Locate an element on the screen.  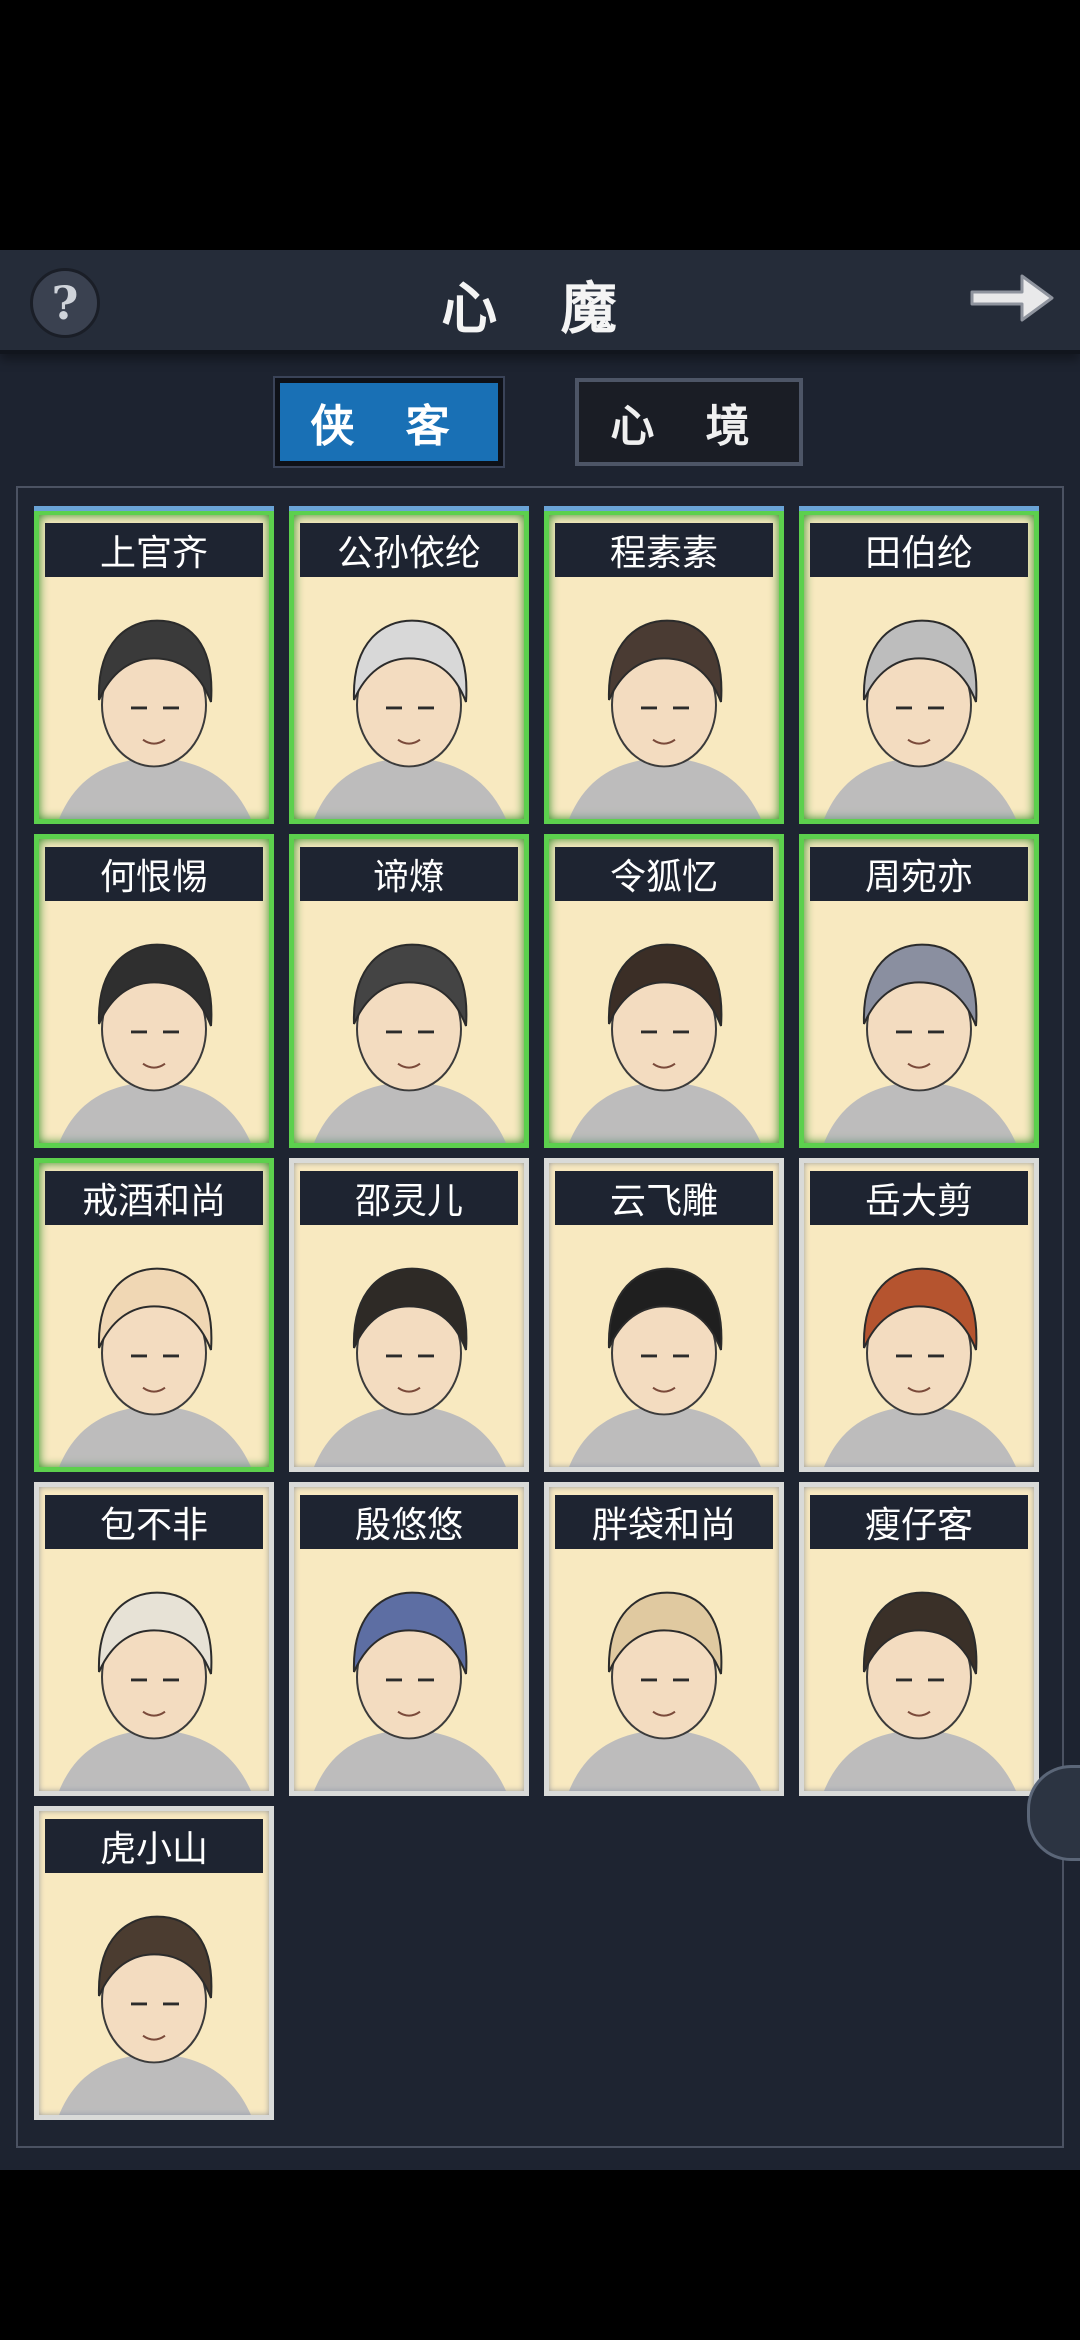
tab-mindstate: 心 境 is located at coordinates (689, 422).